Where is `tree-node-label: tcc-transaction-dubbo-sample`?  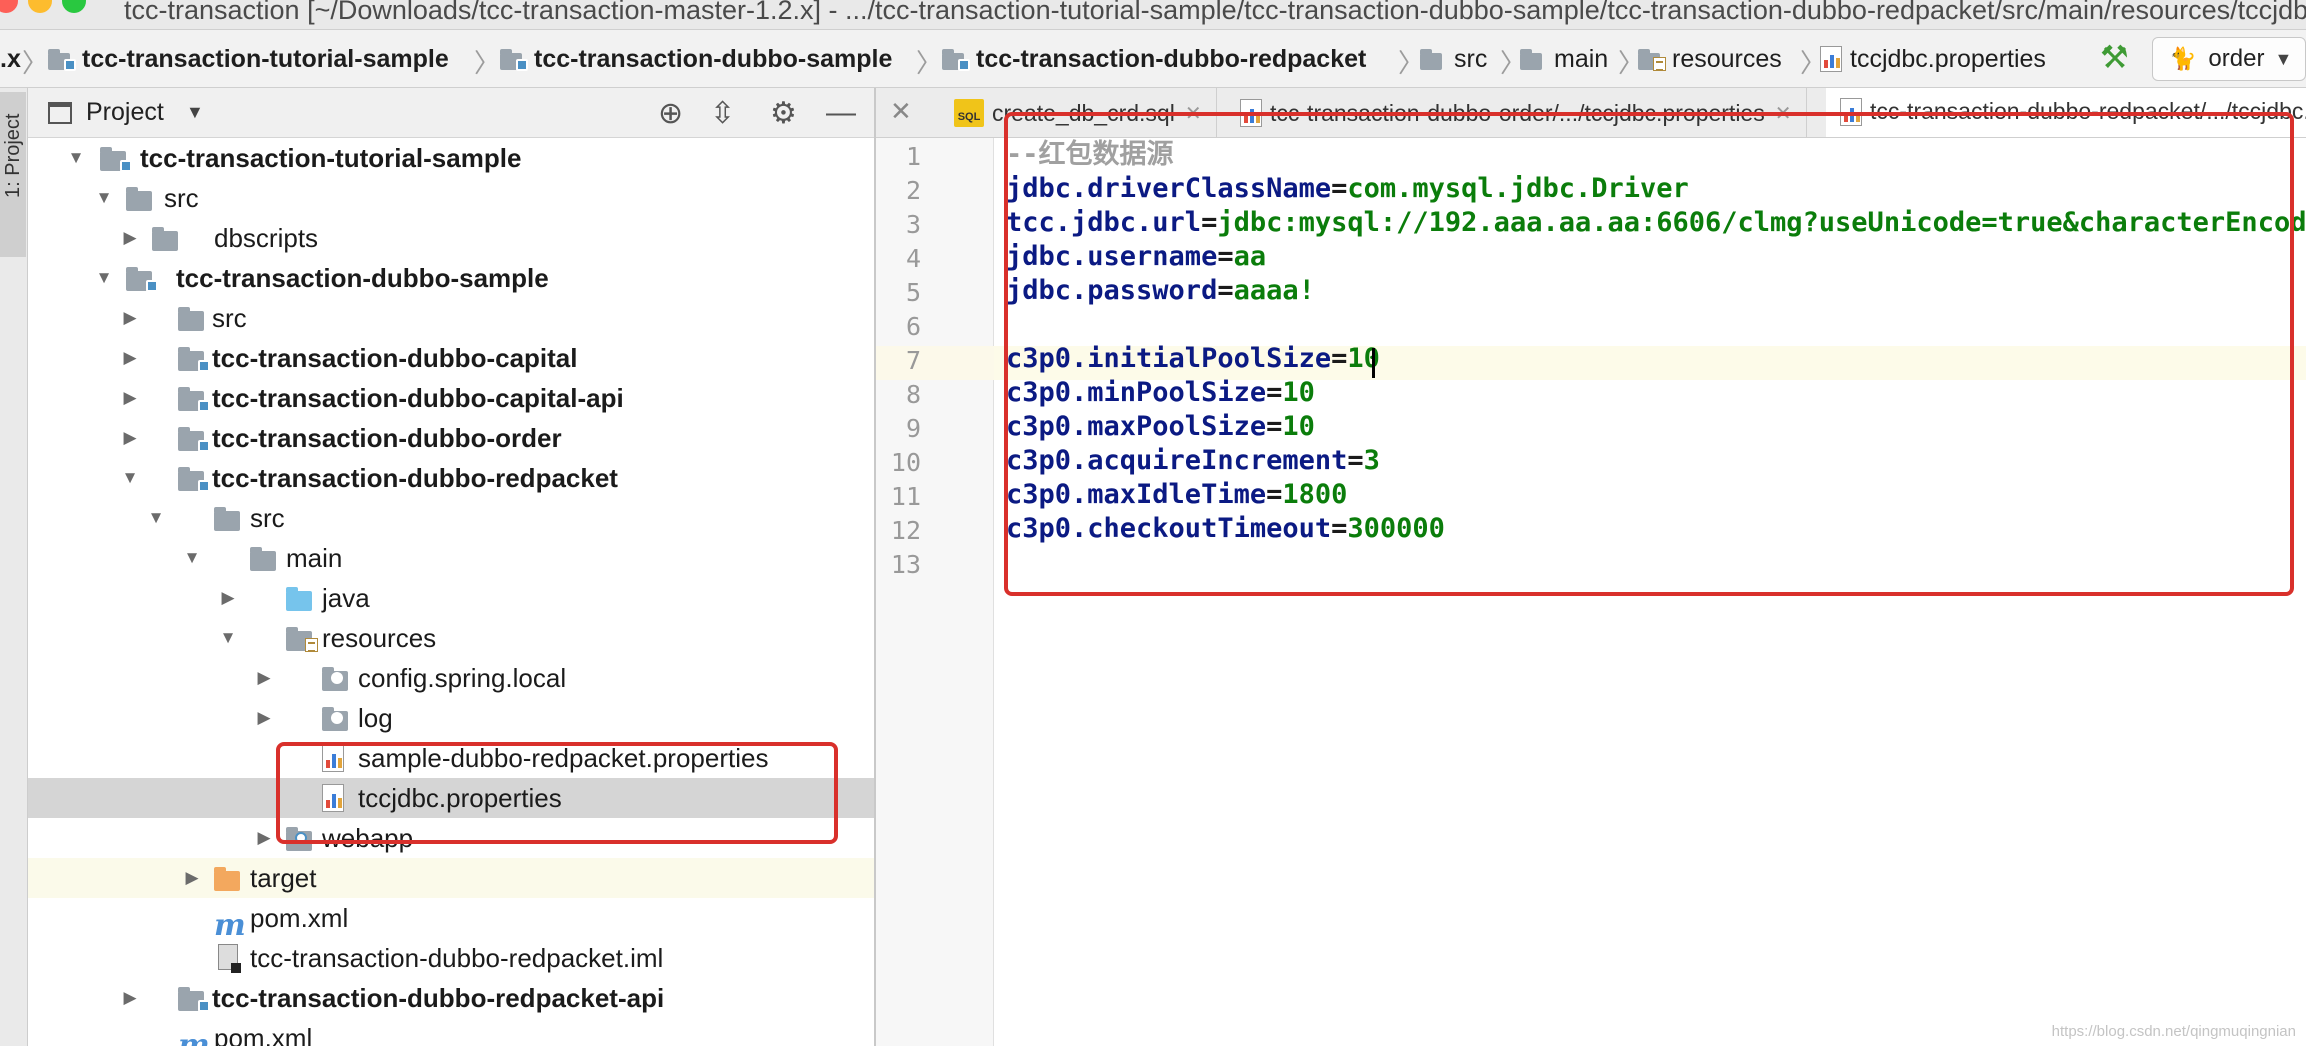
tree-node-label: tcc-transaction-dubbo-sample is located at coordinates (362, 277).